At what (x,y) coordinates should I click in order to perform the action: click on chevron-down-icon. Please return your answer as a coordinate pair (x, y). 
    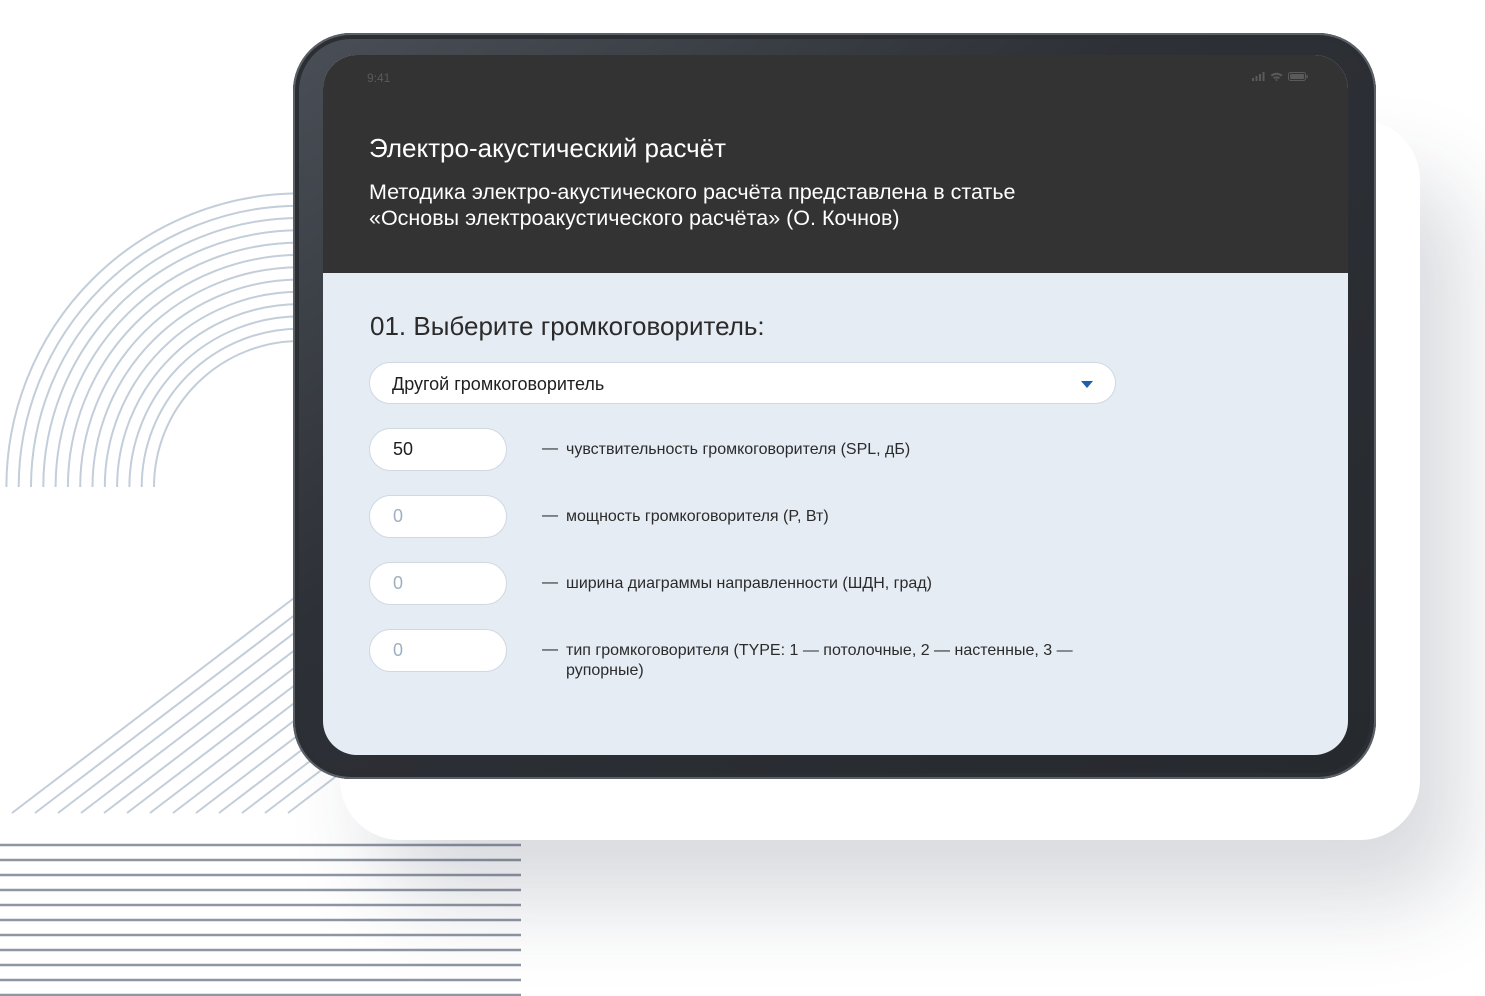
    Looking at the image, I should click on (1087, 384).